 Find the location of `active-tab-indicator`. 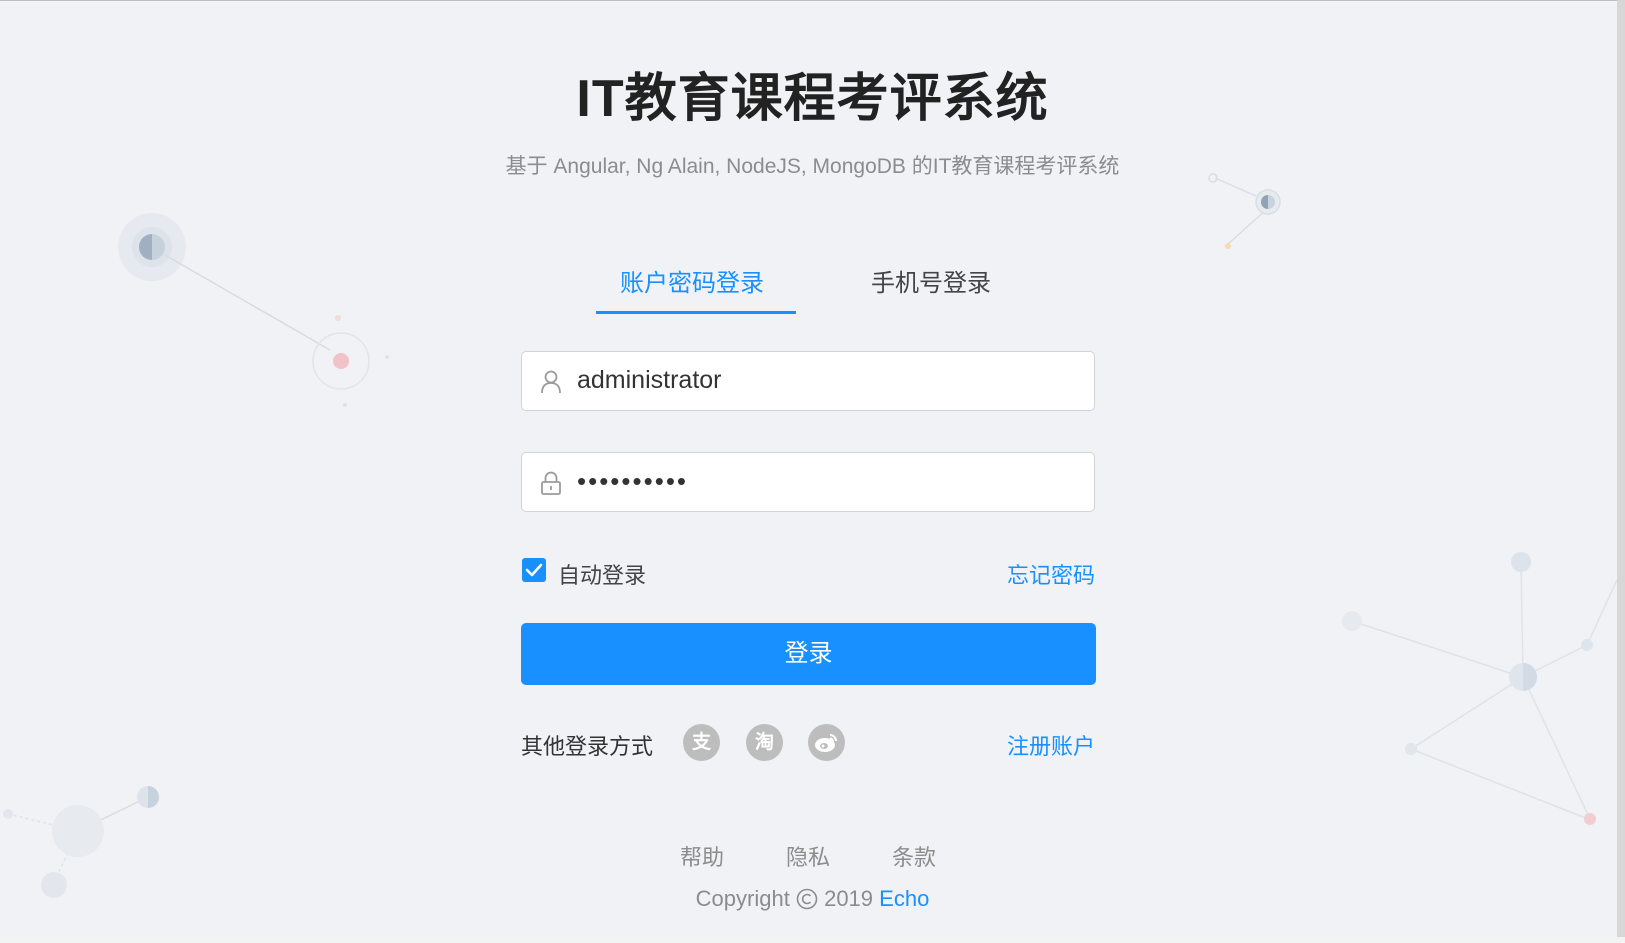

active-tab-indicator is located at coordinates (696, 312).